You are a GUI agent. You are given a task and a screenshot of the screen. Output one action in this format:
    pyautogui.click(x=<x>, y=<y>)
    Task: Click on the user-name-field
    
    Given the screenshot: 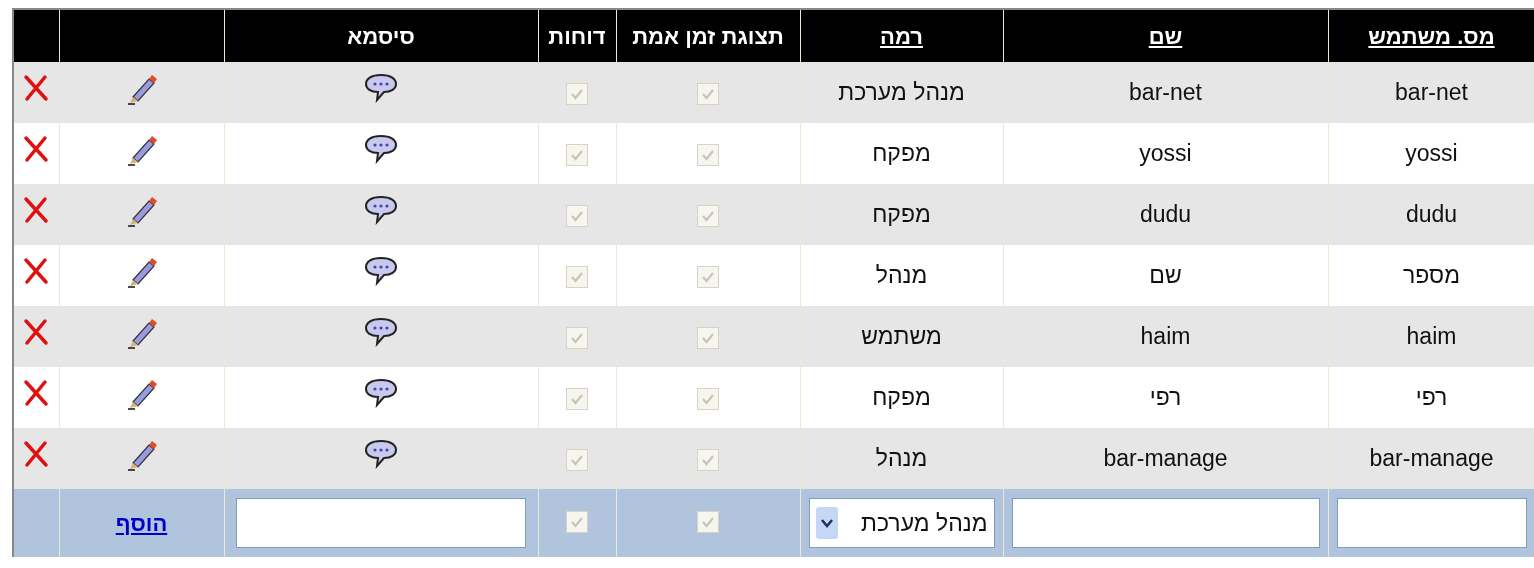 What is the action you would take?
    pyautogui.click(x=1165, y=523)
    